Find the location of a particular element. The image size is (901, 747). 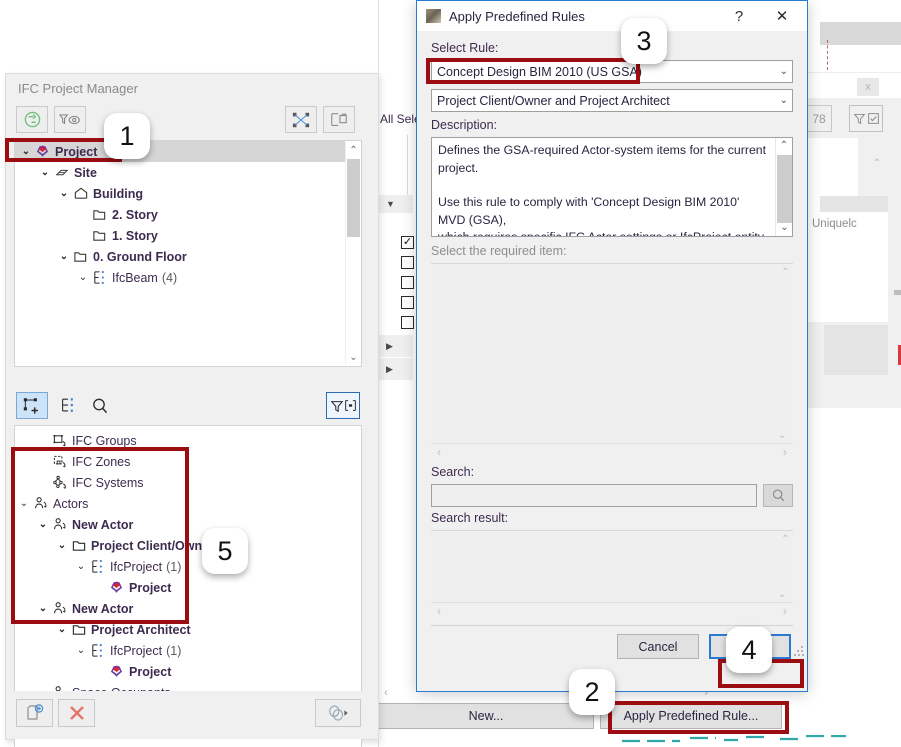

search-icon is located at coordinates (100, 405).